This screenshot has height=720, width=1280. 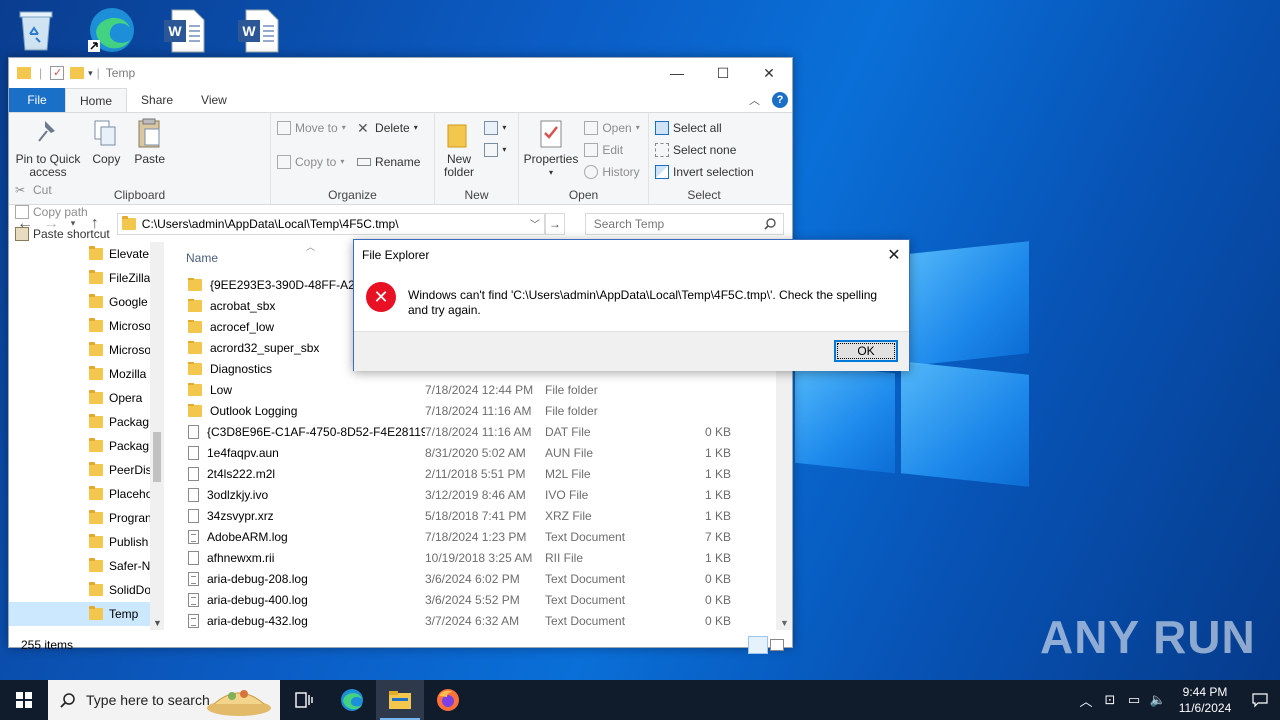 What do you see at coordinates (704, 149) in the screenshot?
I see `select-none-button: Select none` at bounding box center [704, 149].